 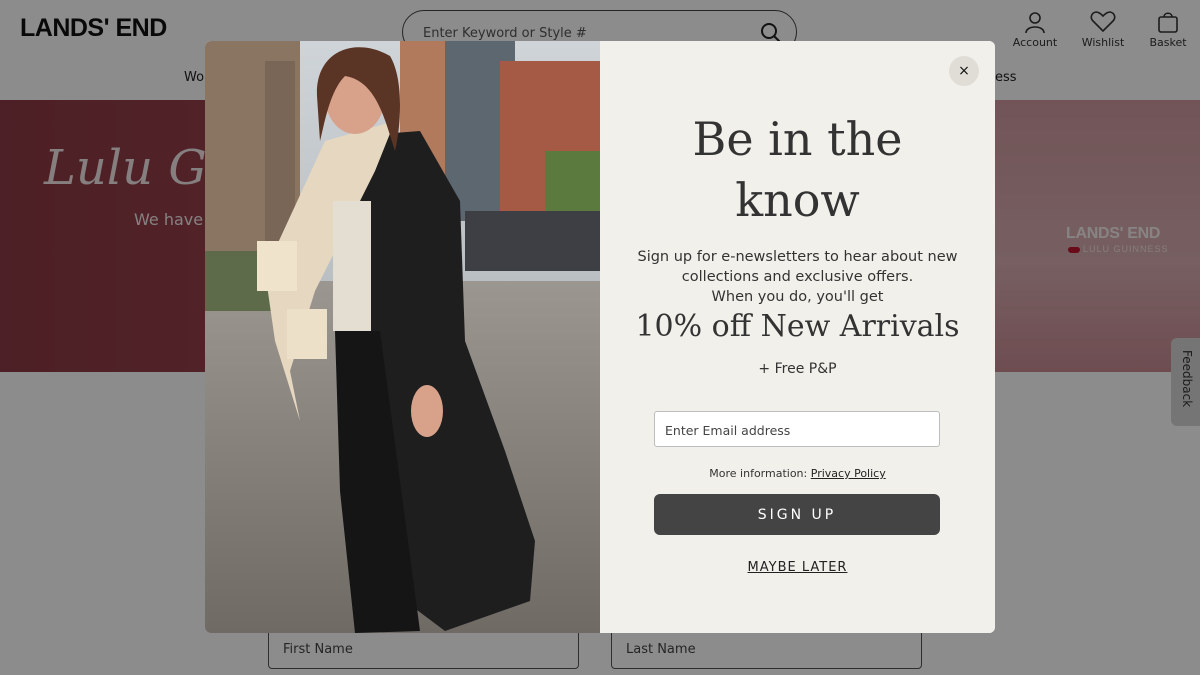 I want to click on close-button: ×, so click(x=964, y=71).